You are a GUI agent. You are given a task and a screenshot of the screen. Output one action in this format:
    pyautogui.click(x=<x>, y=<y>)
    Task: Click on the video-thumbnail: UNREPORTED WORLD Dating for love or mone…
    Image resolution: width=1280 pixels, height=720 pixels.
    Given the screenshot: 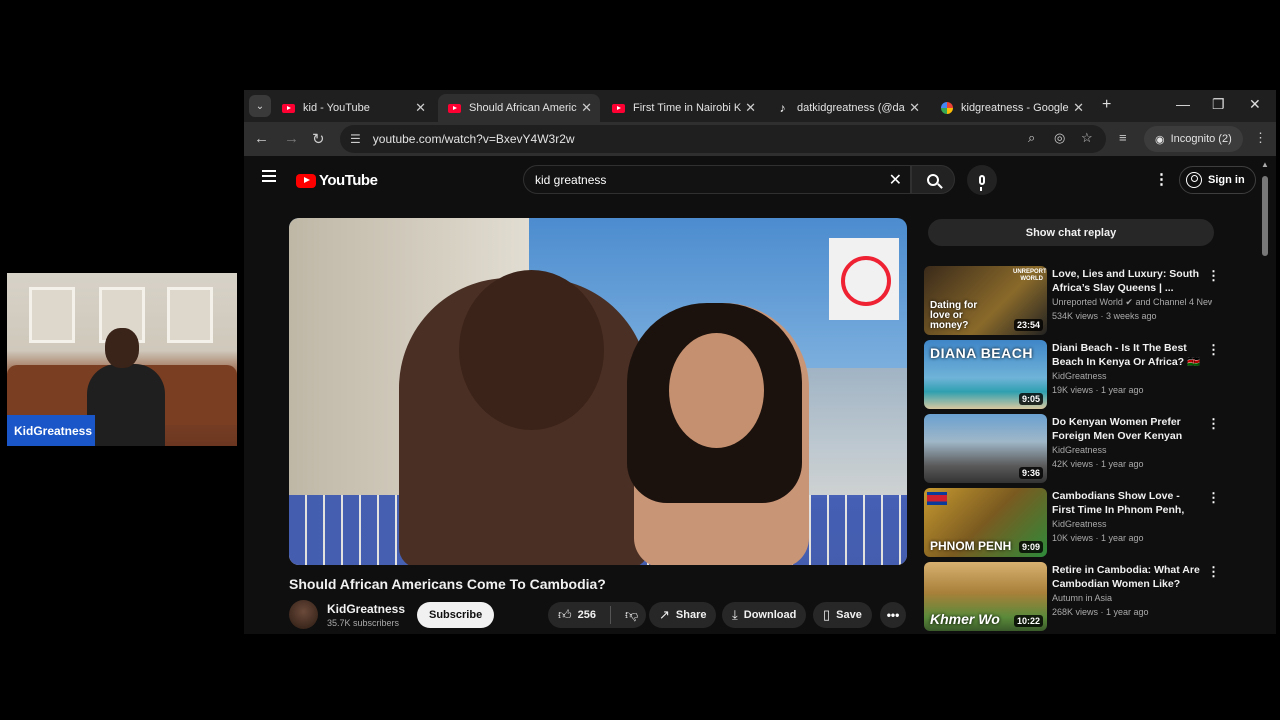 What is the action you would take?
    pyautogui.click(x=985, y=300)
    